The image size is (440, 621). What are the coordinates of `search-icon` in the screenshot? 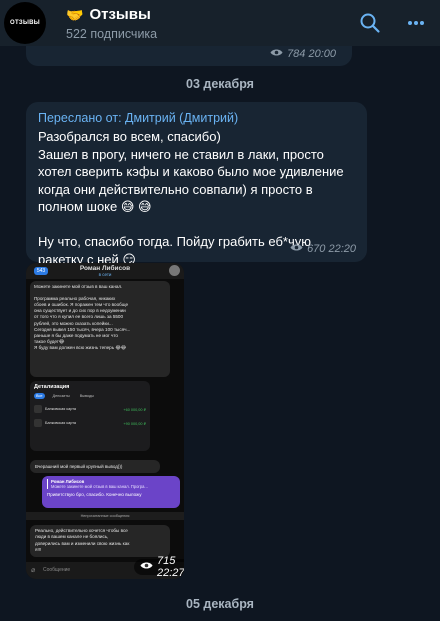 It's located at (370, 23).